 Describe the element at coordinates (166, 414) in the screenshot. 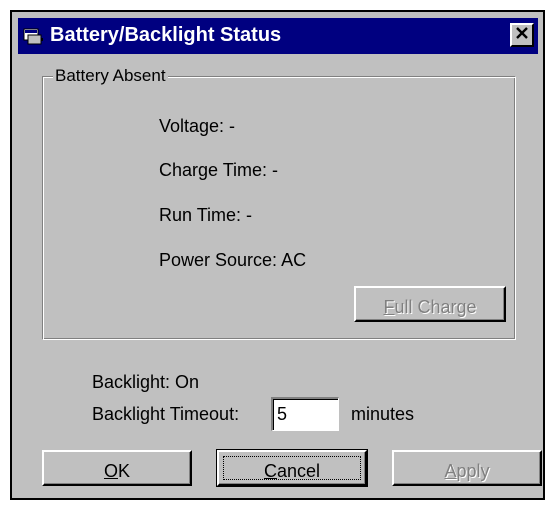

I see `backlight-timeout-label: Backlight Timeout:` at that location.